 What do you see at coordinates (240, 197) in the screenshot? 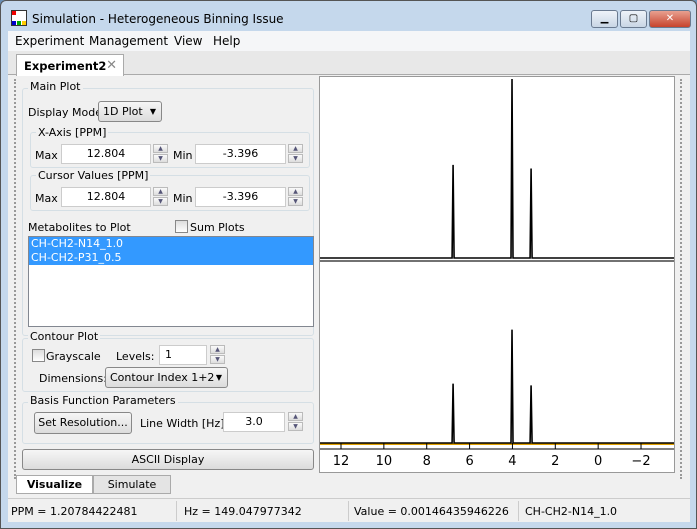
I see `cursor-min-input: -3.396` at bounding box center [240, 197].